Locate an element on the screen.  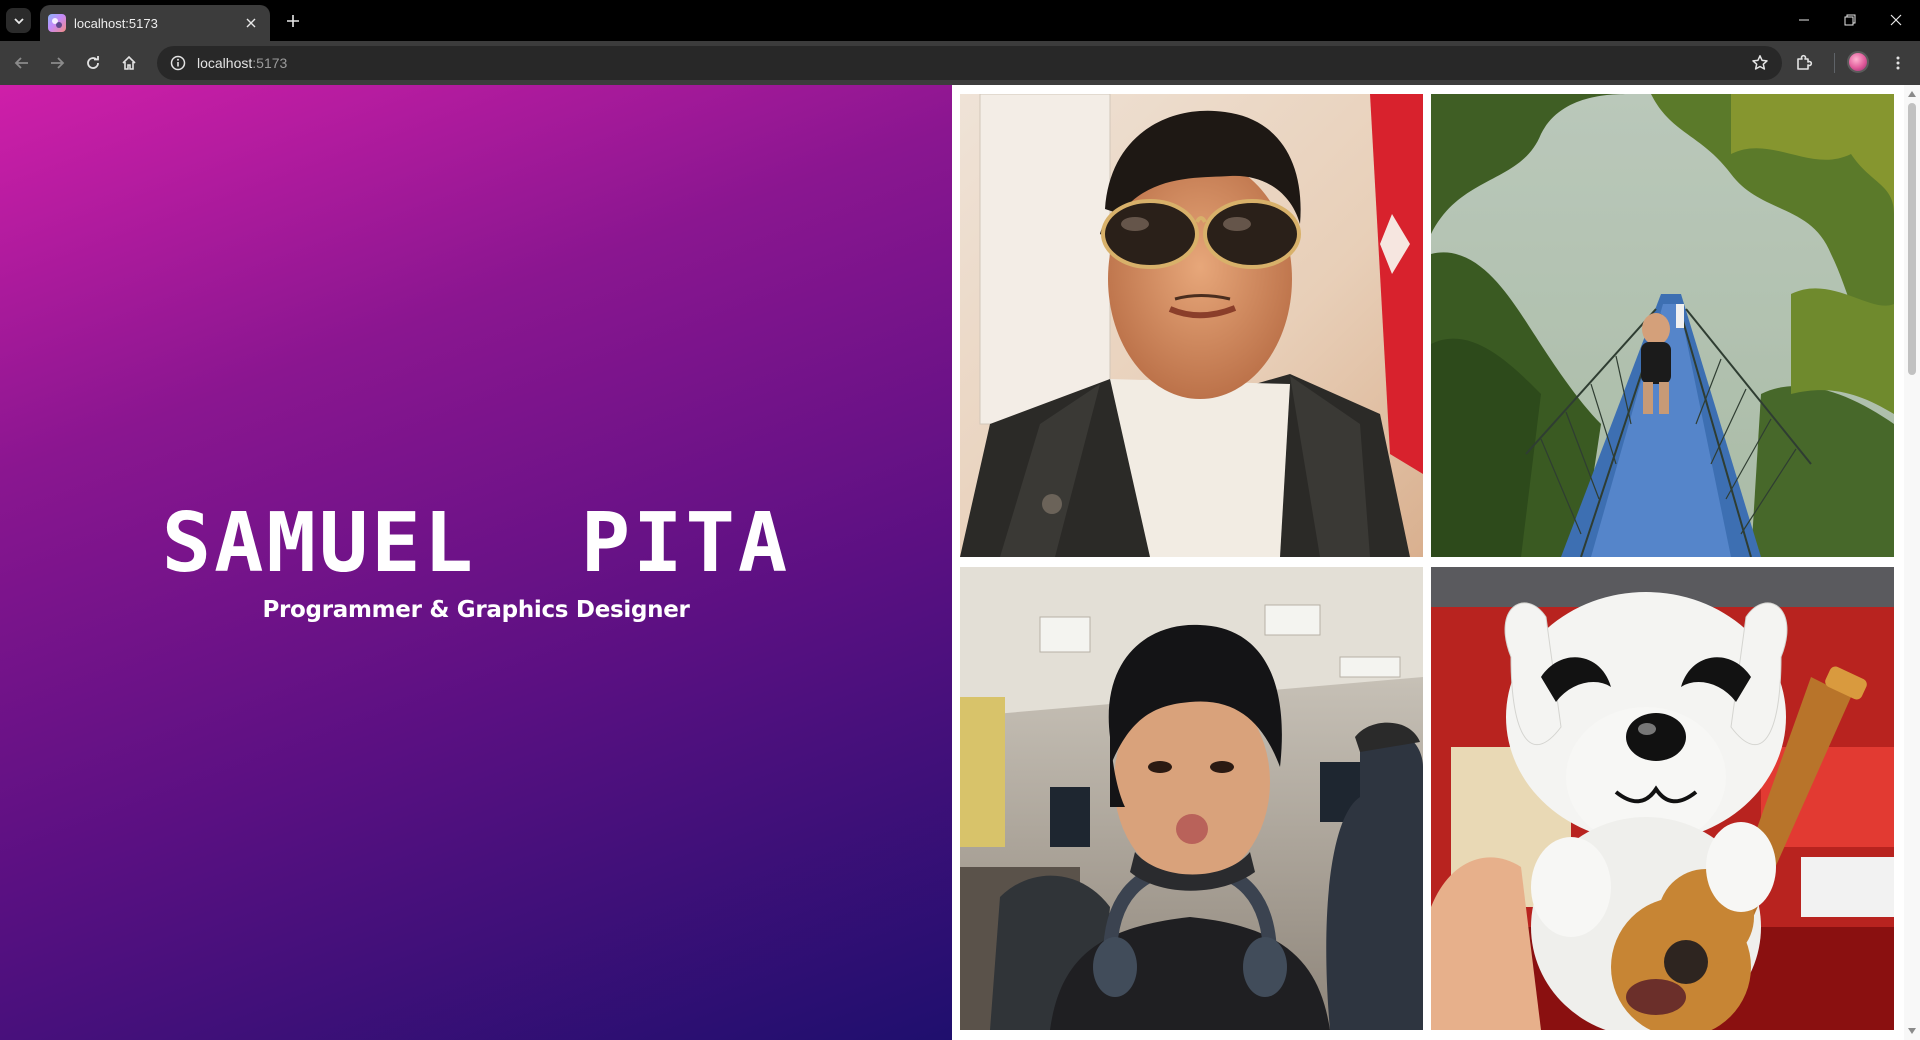
scroll-down-button is located at coordinates (1912, 1031).